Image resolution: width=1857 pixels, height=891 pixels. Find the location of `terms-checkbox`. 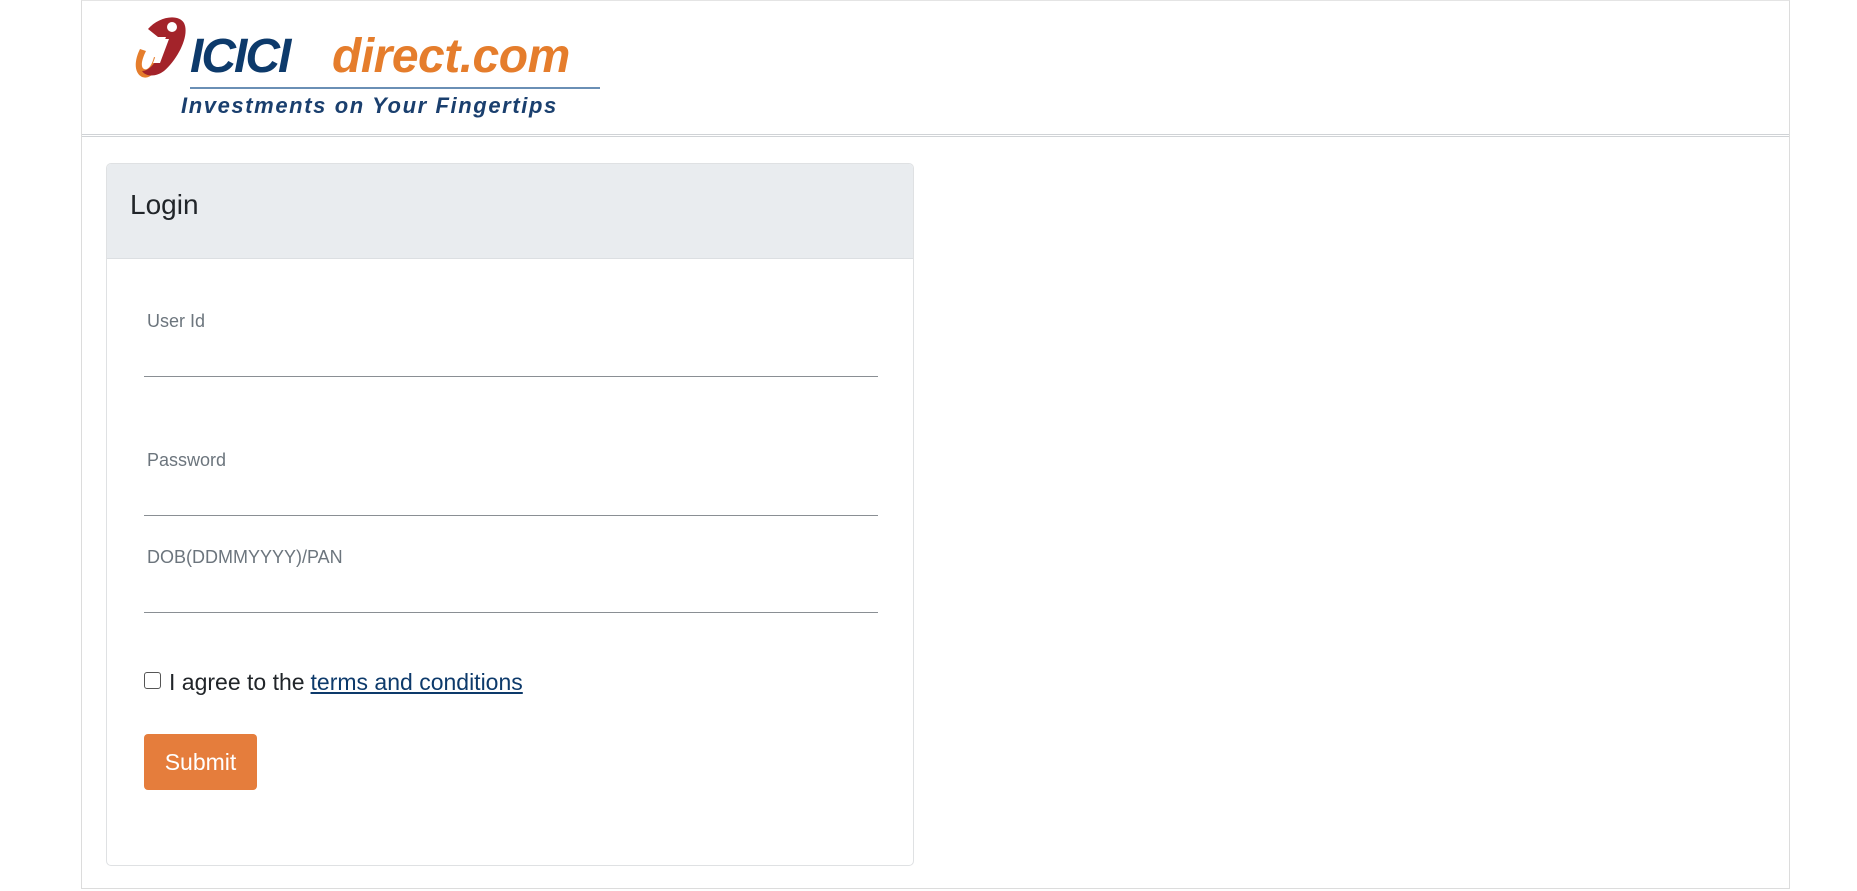

terms-checkbox is located at coordinates (152, 680).